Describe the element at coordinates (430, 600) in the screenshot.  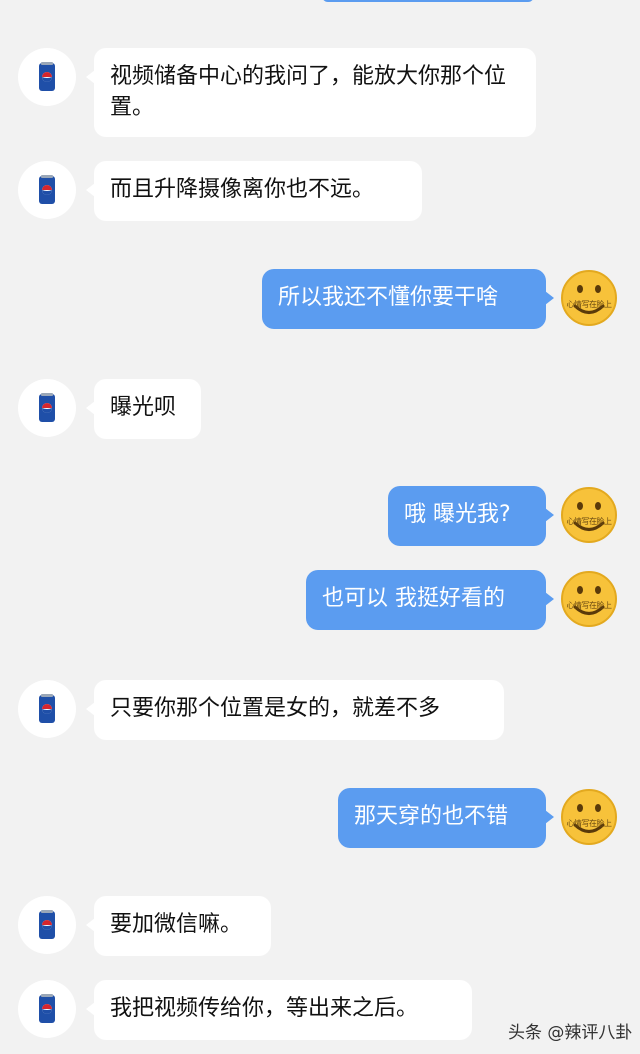
I see `message-bubble: 也可以 我挺好看的` at that location.